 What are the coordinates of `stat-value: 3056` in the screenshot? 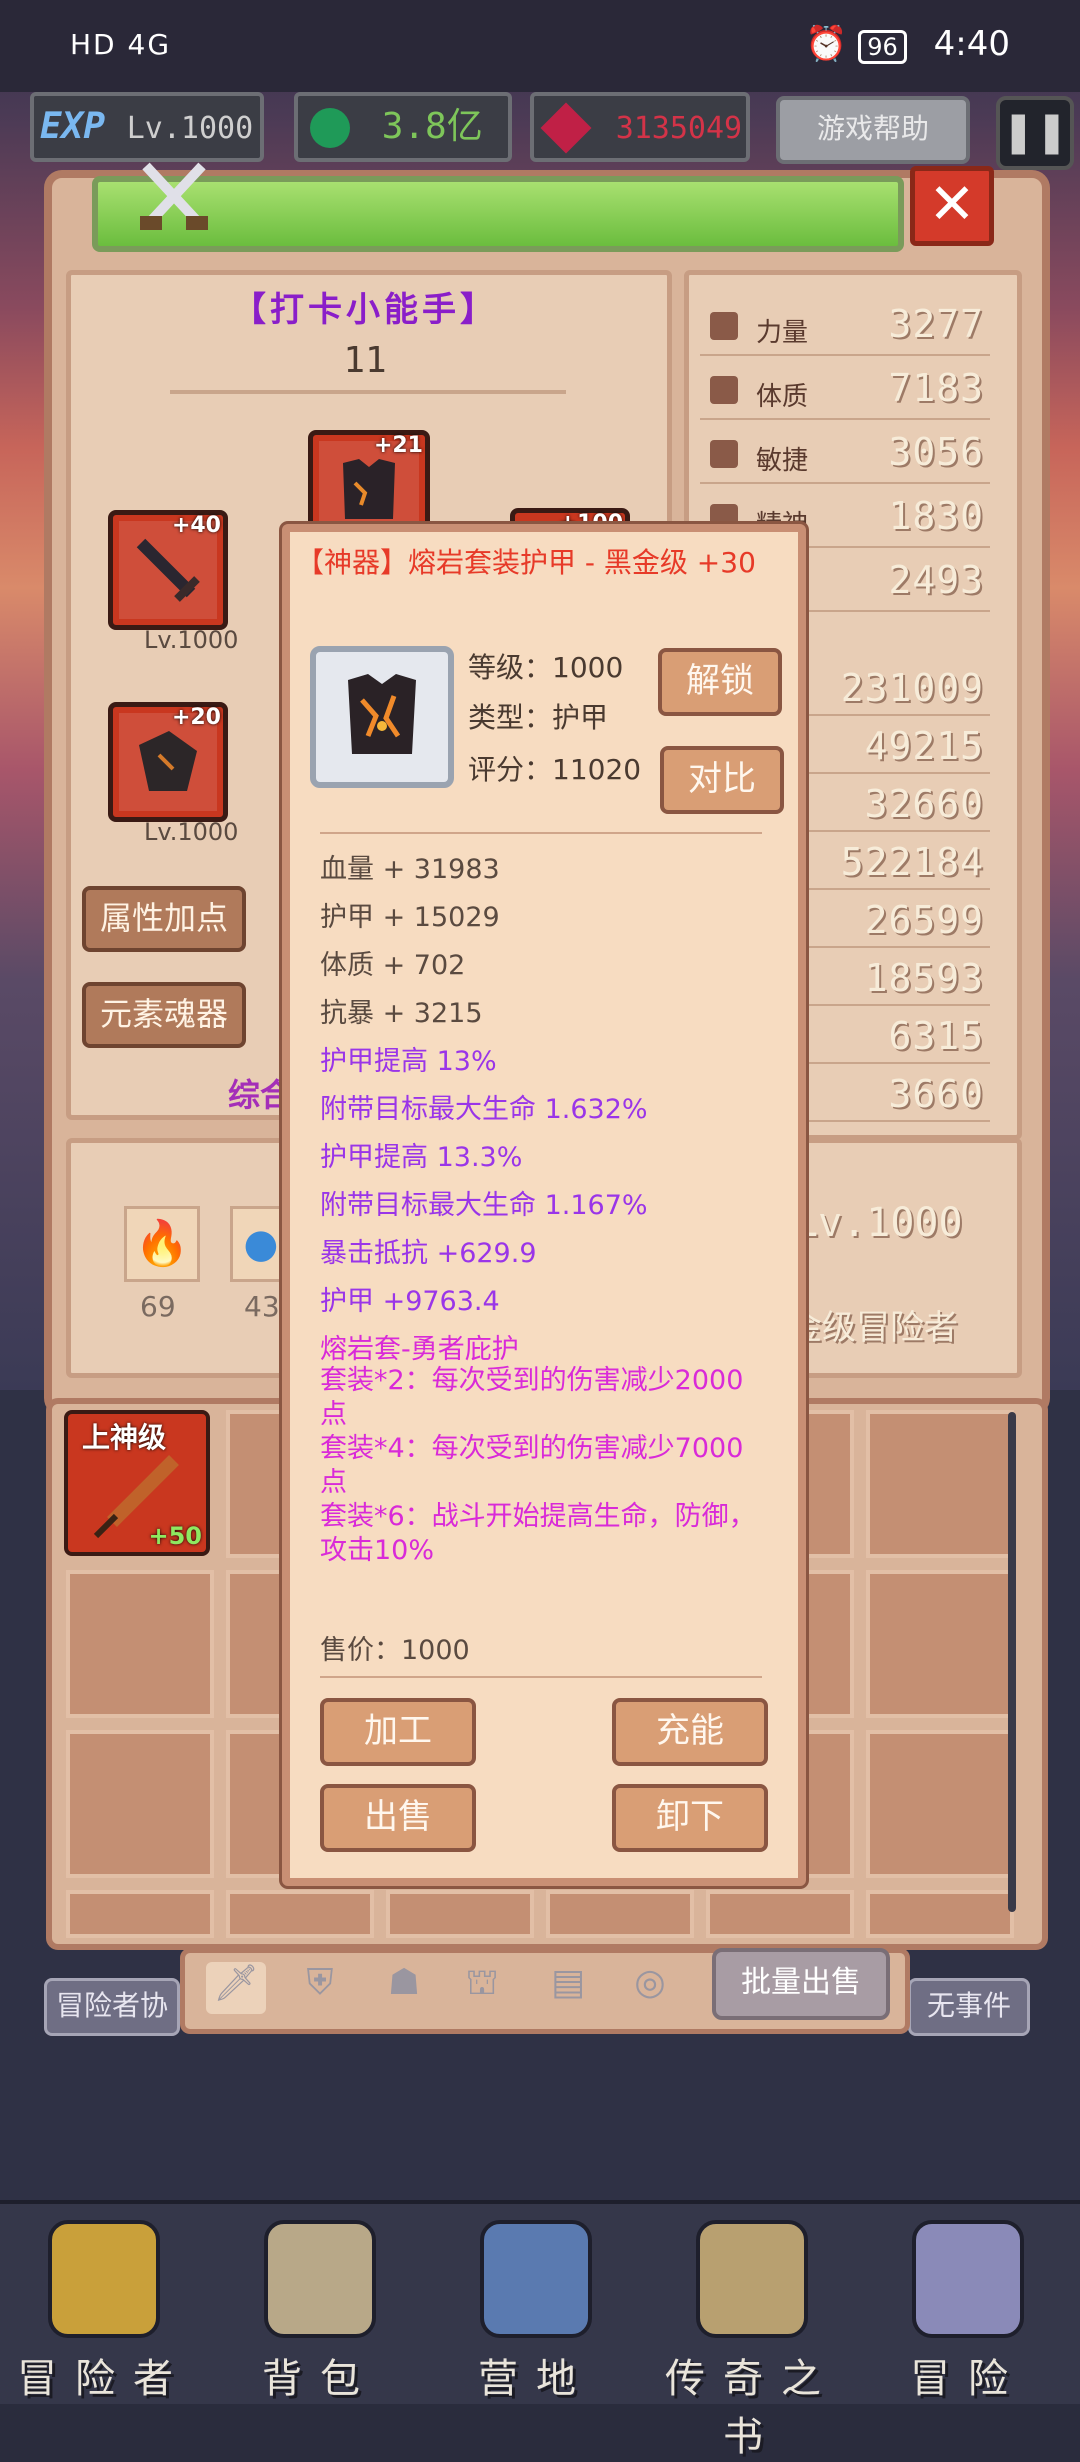 It's located at (936, 452).